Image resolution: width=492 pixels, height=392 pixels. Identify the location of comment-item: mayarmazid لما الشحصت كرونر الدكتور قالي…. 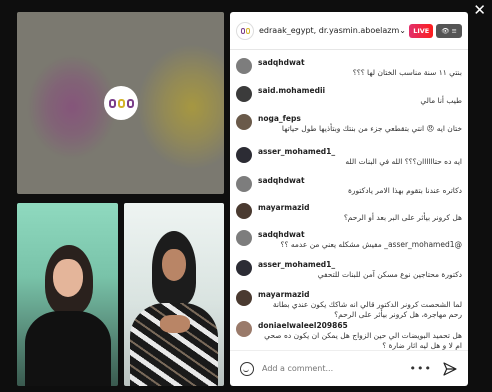
(349, 305).